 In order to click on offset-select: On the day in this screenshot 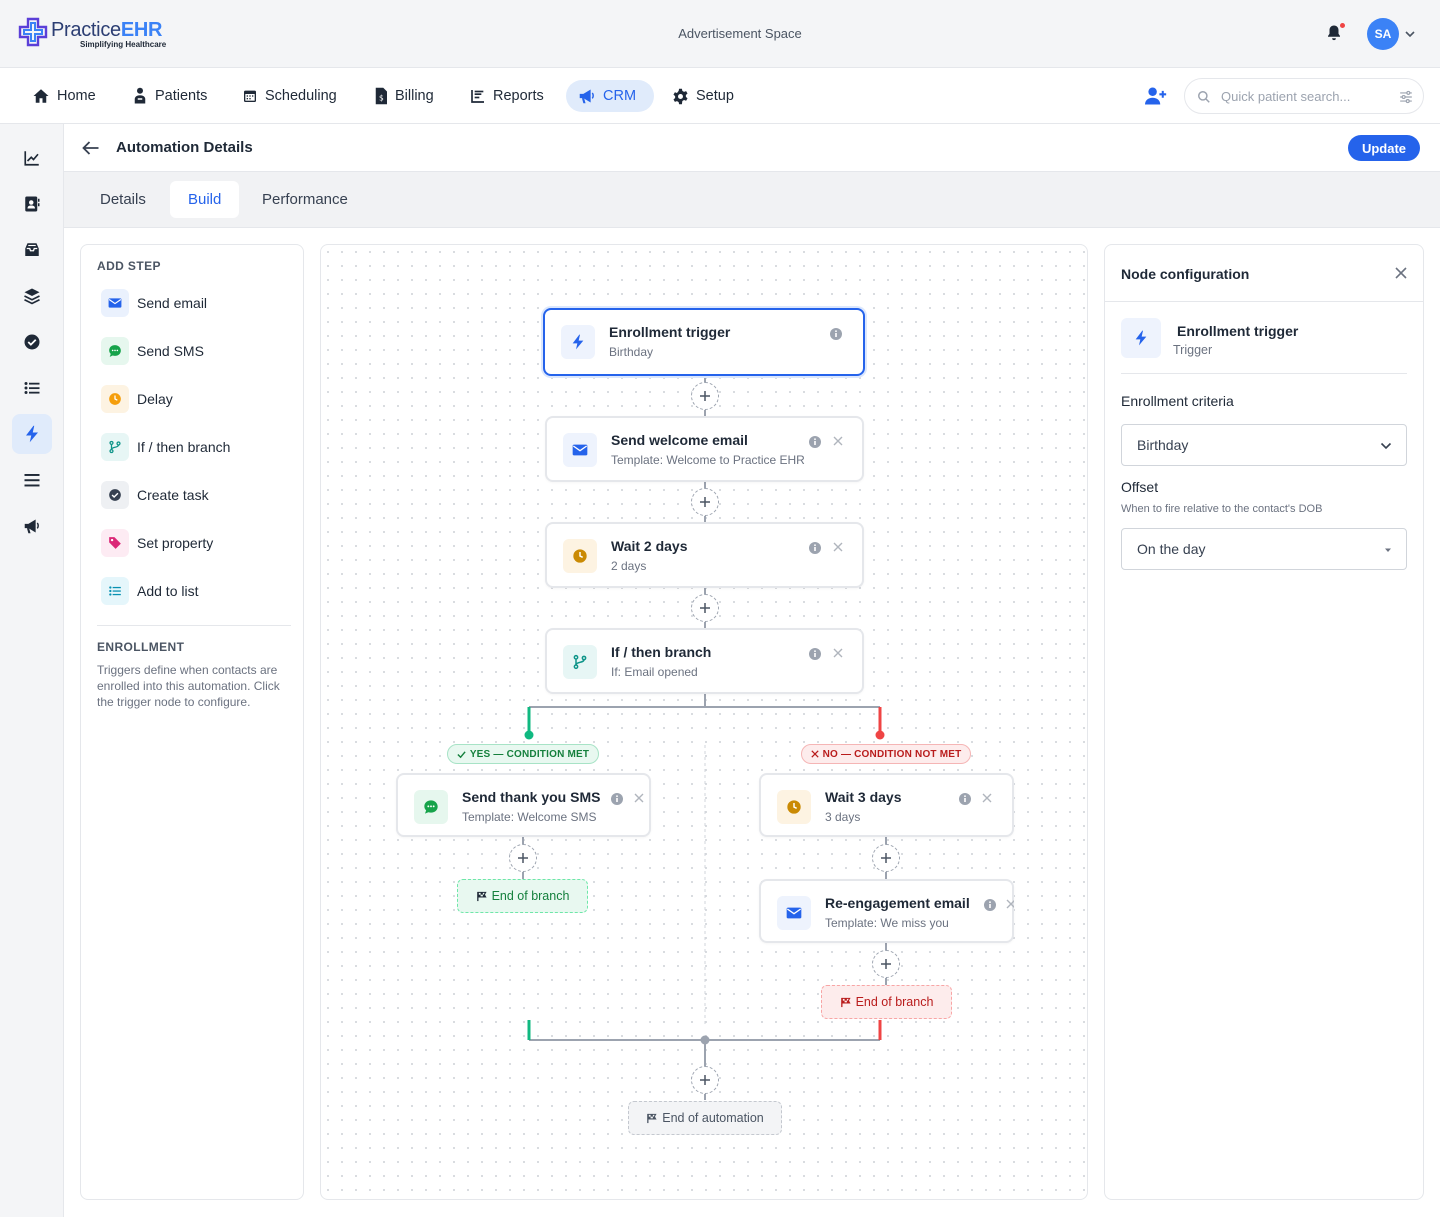, I will do `click(1264, 549)`.